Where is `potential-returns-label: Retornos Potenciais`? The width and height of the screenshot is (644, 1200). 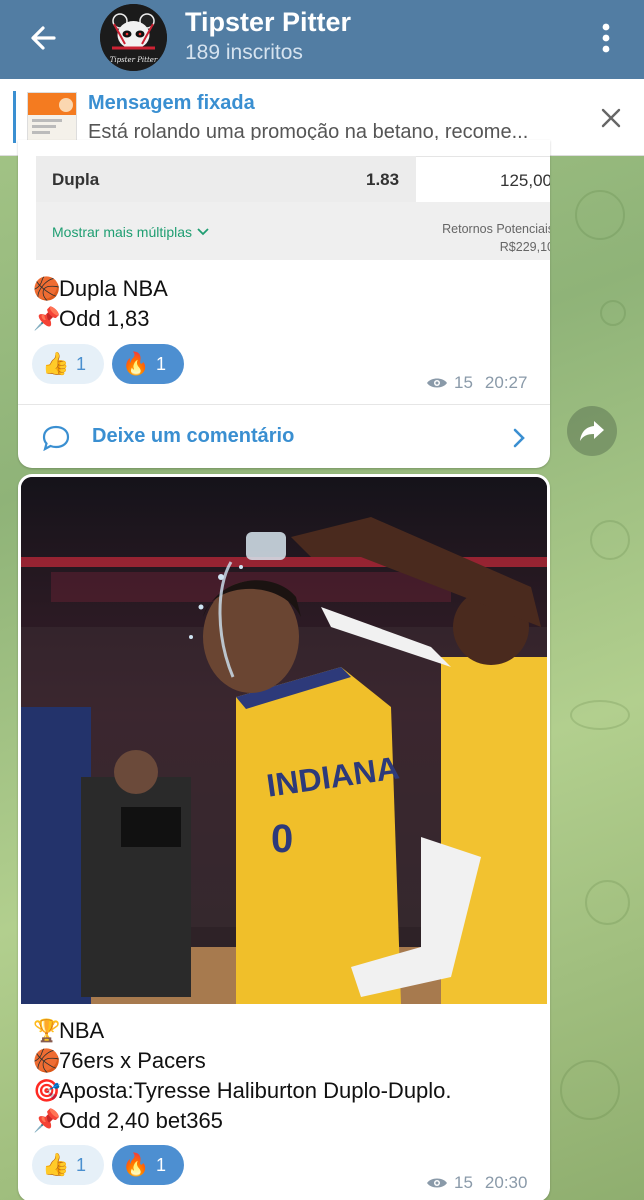
potential-returns-label: Retornos Potenciais is located at coordinates (496, 229).